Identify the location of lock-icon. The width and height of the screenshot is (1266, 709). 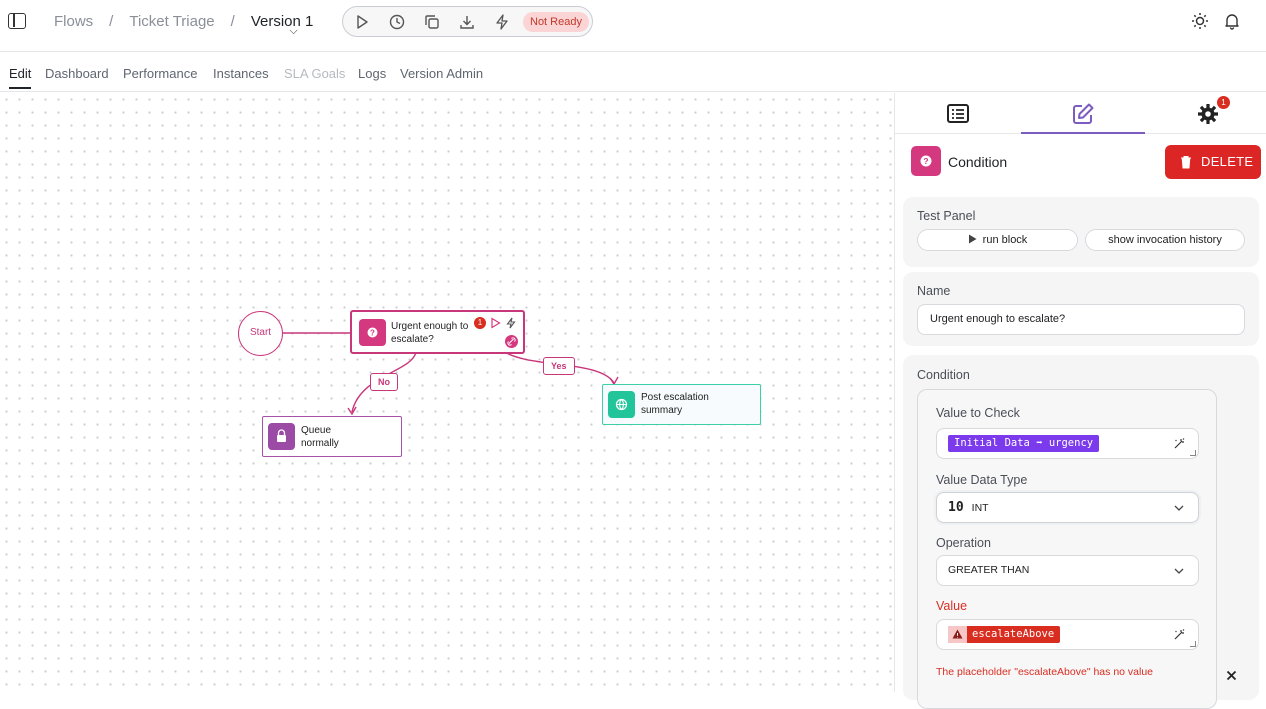
(281, 436).